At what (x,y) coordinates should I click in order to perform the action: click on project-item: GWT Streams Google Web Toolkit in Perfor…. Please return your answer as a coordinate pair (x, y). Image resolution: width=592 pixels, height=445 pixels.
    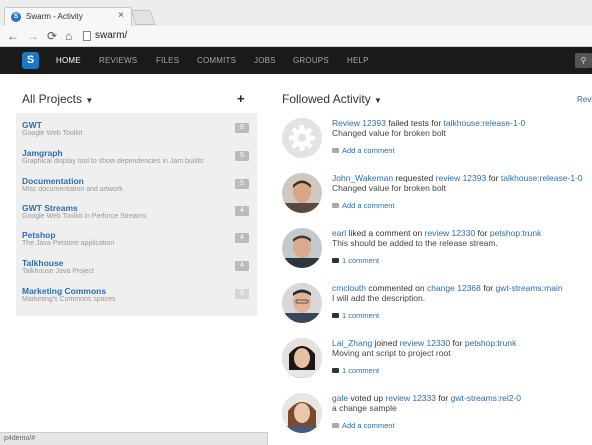
    Looking at the image, I should click on (138, 214).